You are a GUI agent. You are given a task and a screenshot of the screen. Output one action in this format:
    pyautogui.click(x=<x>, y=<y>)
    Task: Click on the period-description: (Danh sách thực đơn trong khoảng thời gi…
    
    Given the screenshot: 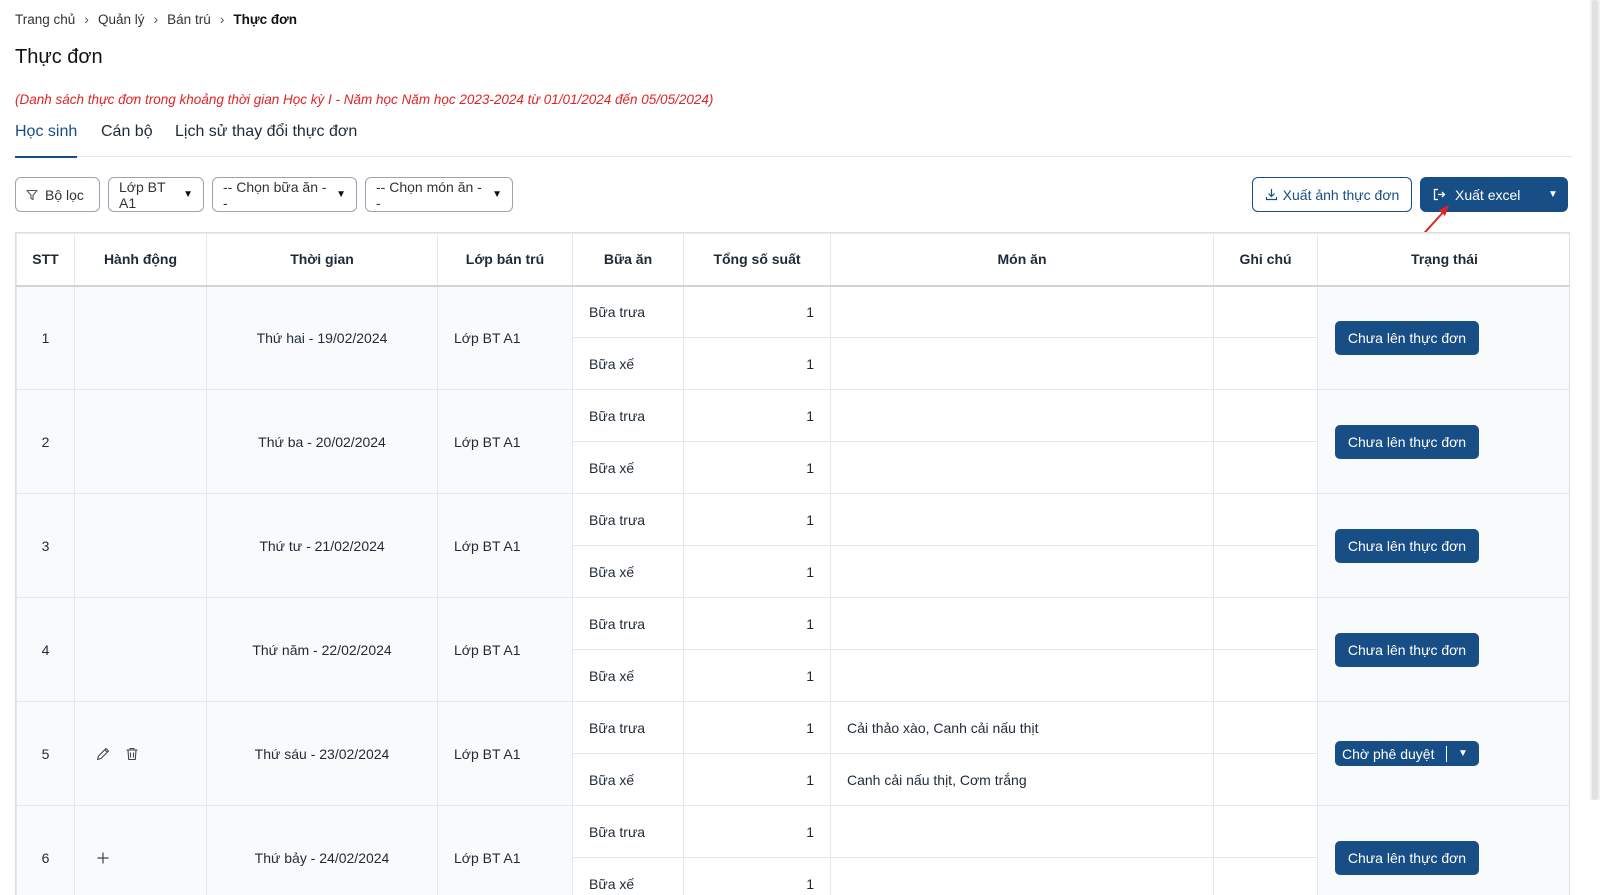 What is the action you would take?
    pyautogui.click(x=364, y=99)
    